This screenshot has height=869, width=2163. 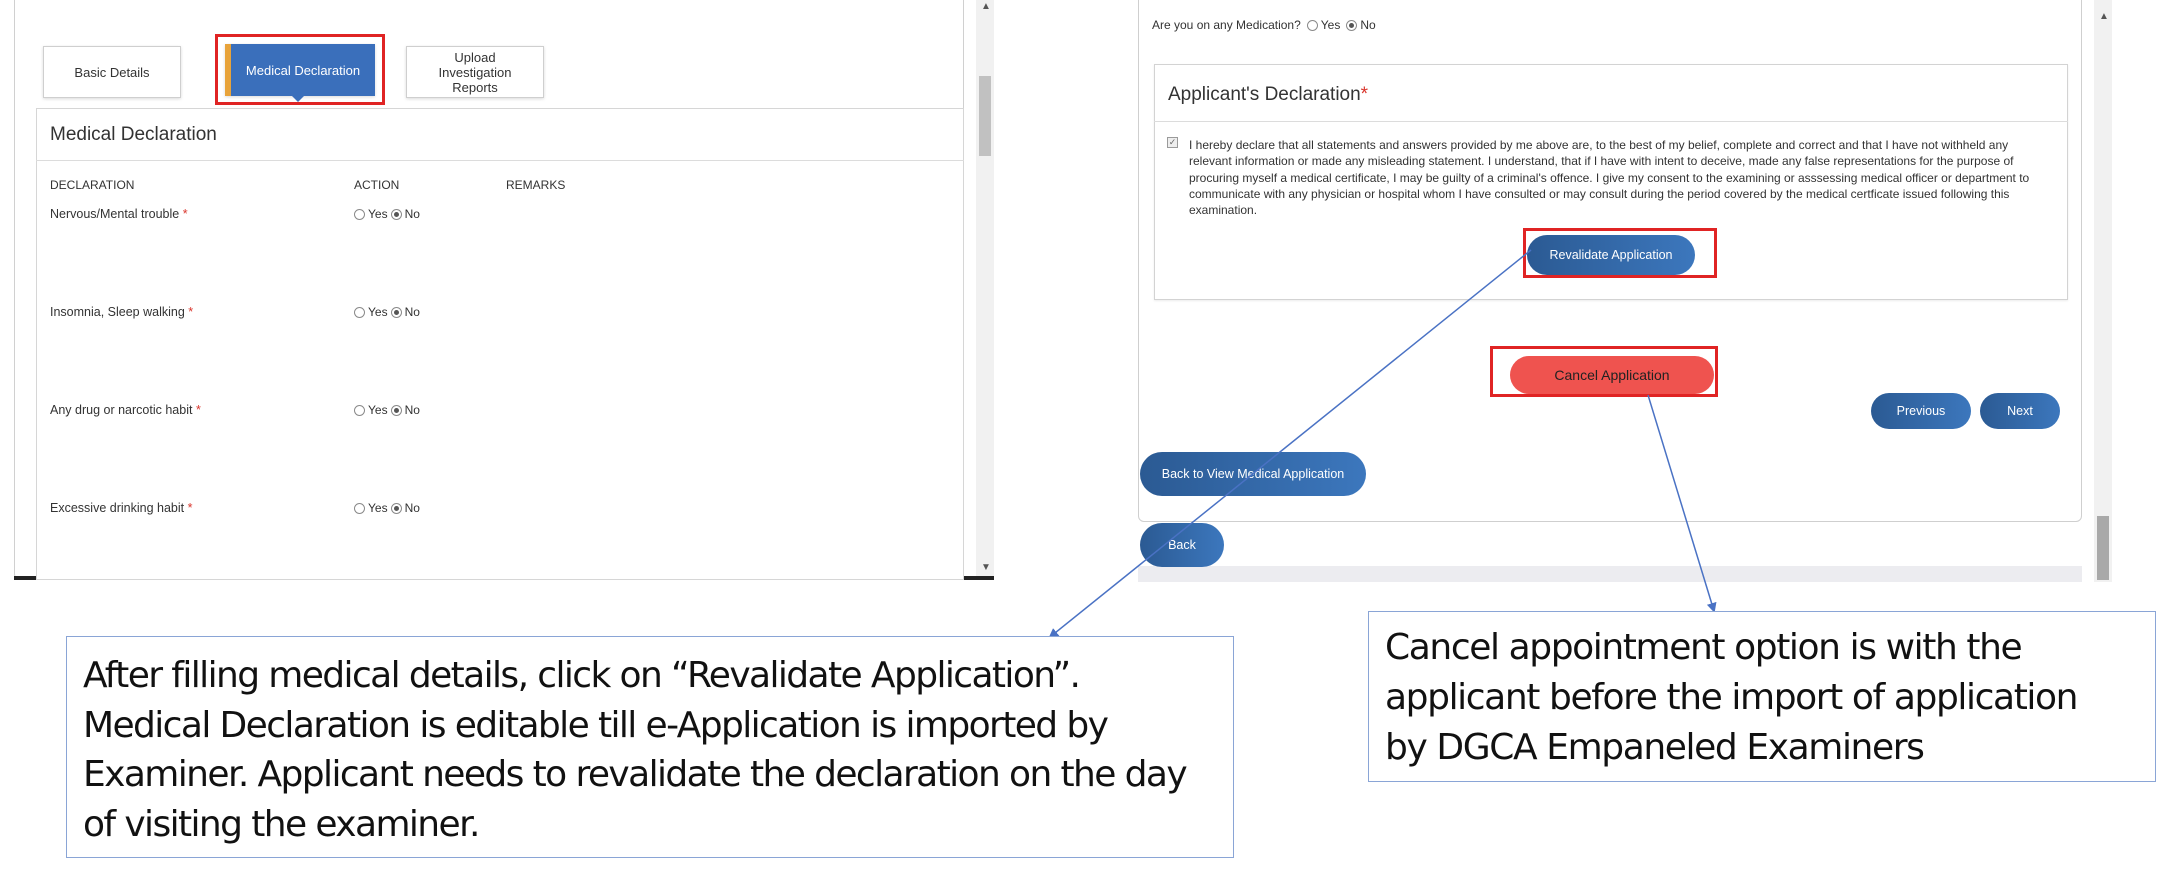 What do you see at coordinates (1655, 747) in the screenshot?
I see `callout-line: by DGCA Empaneled Examiners` at bounding box center [1655, 747].